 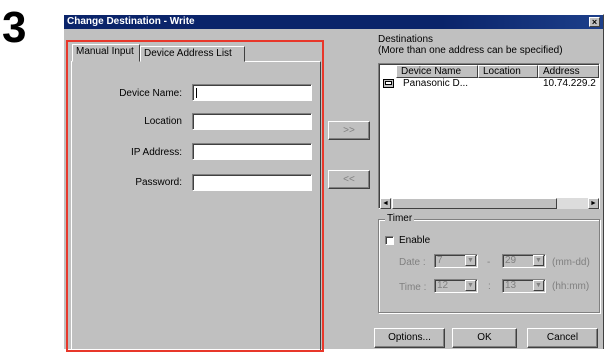 What do you see at coordinates (474, 203) in the screenshot?
I see `scrollbar-thumb` at bounding box center [474, 203].